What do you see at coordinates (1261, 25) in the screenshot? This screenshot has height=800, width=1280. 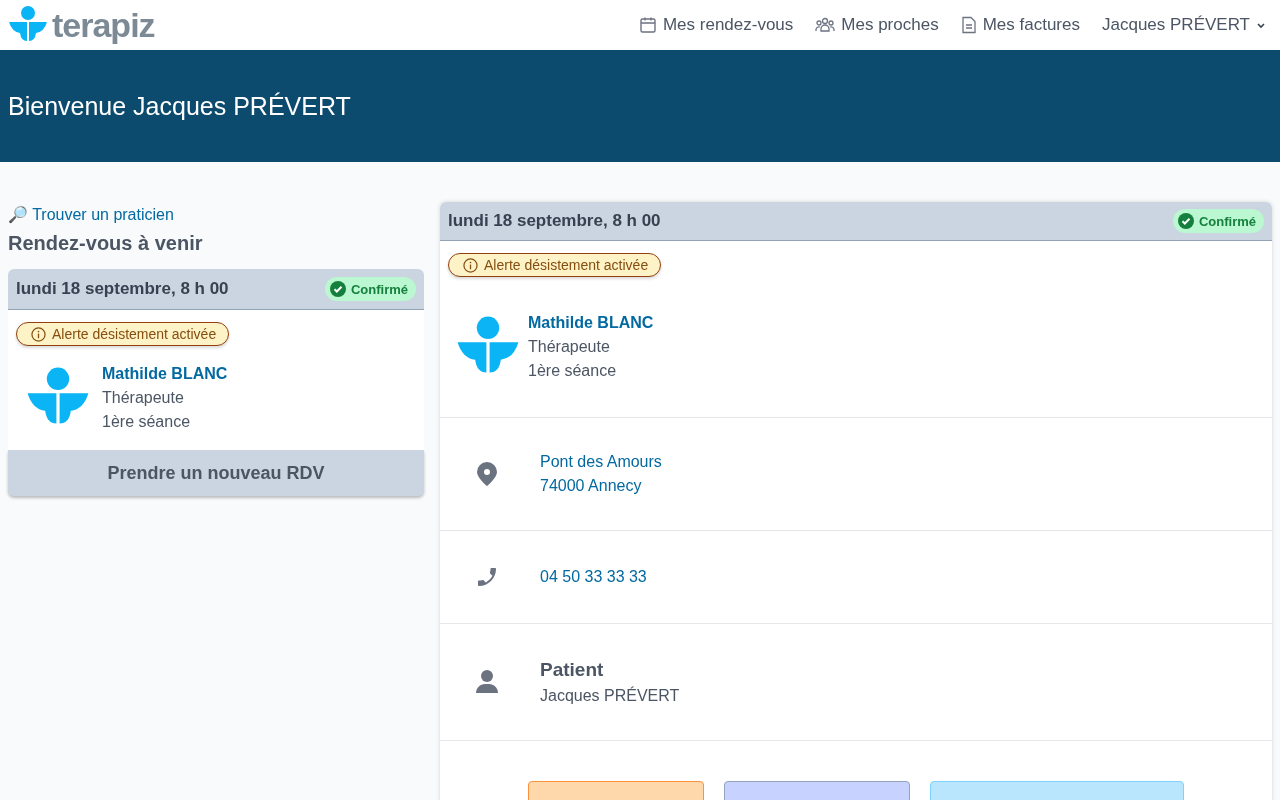 I see `chevron-down-icon` at bounding box center [1261, 25].